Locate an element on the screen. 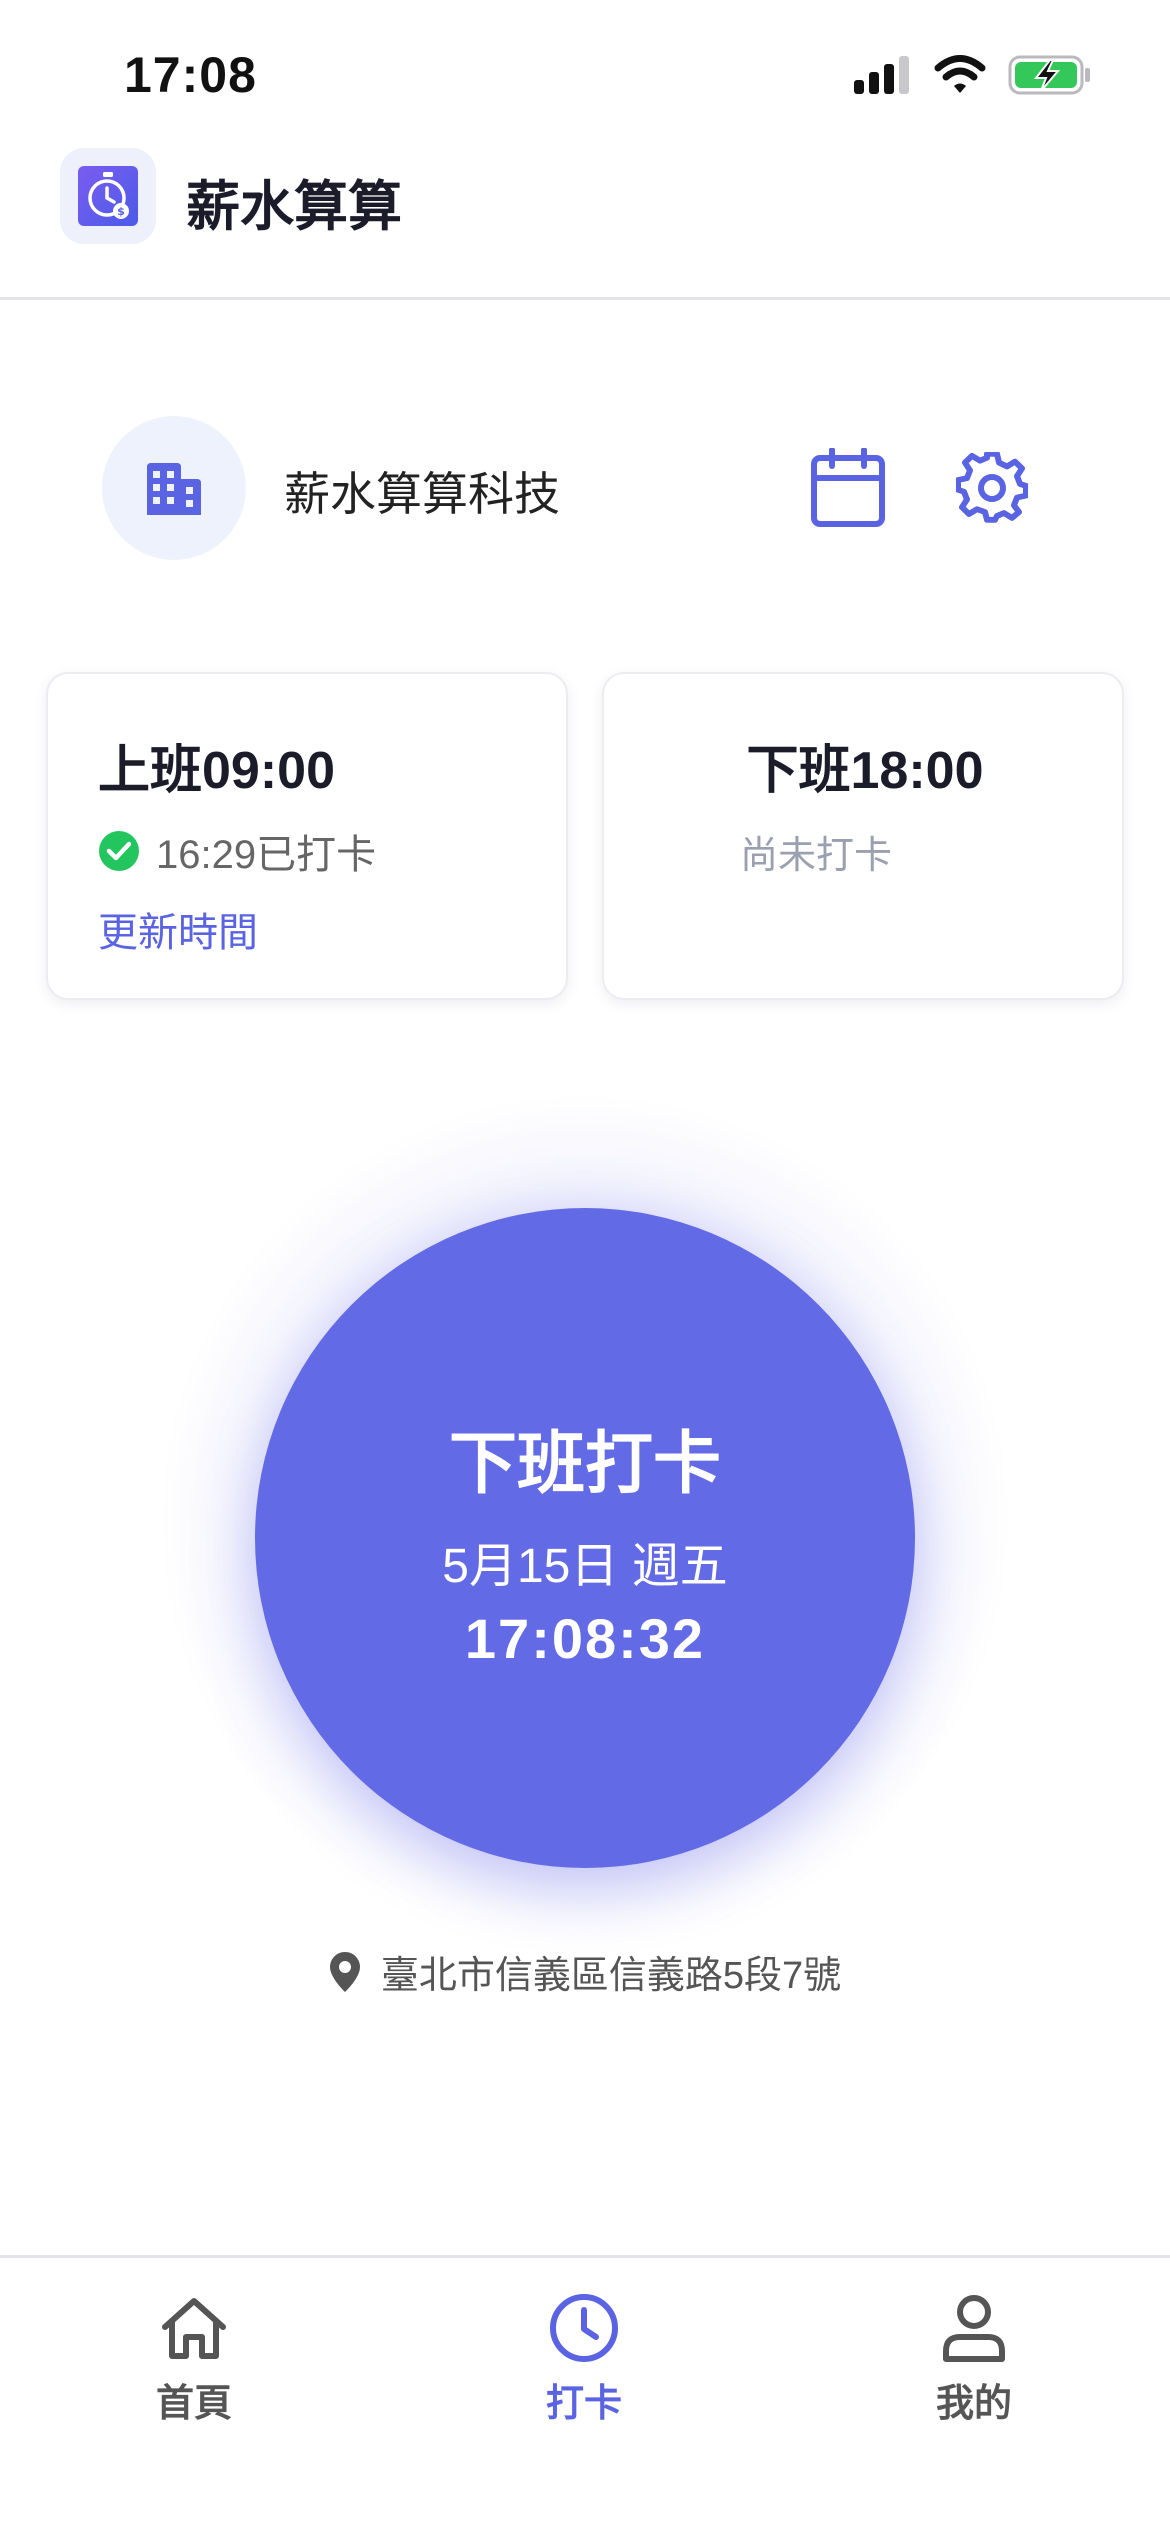 The image size is (1170, 2532). app-logo: $ is located at coordinates (108, 196).